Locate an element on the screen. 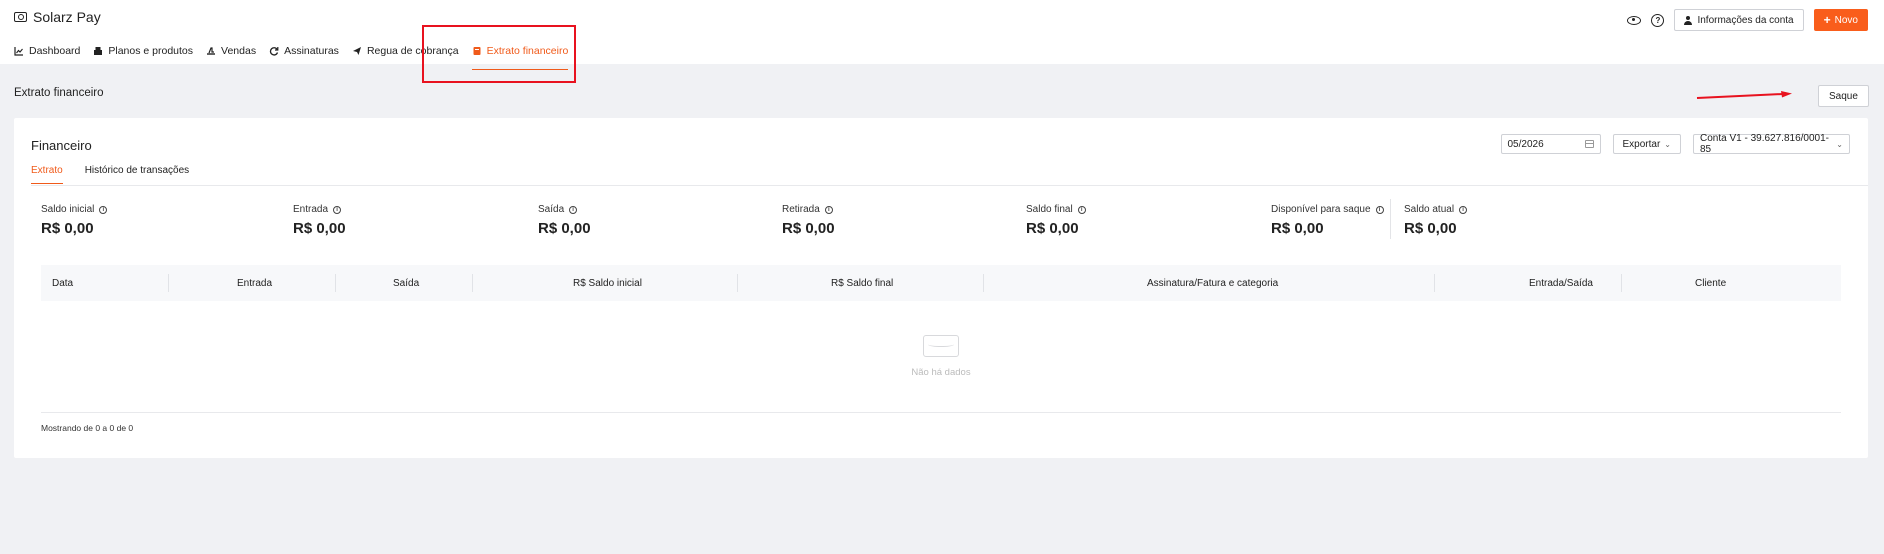  column-header: Assinatura/Fatura e categoria is located at coordinates (1212, 283).